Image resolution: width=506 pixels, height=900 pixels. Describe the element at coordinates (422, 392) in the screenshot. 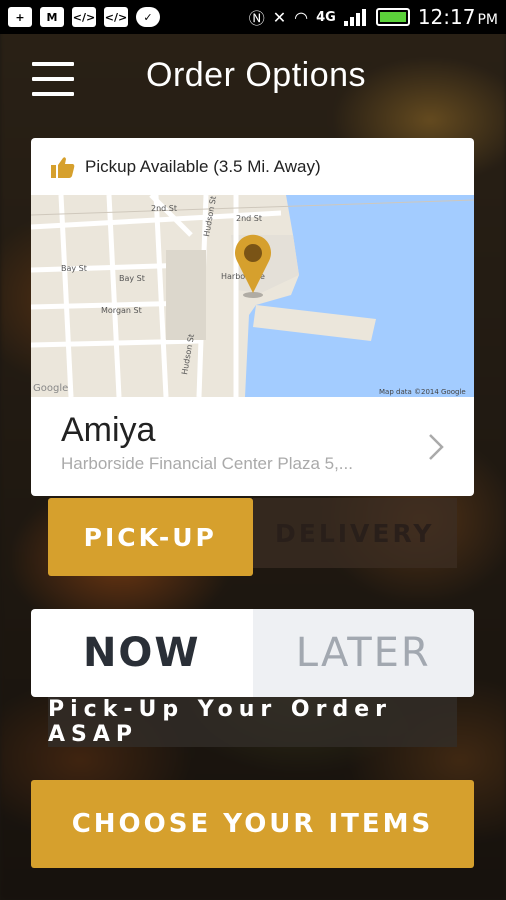

I see `map-attribution: Map data ©2014 Google` at that location.